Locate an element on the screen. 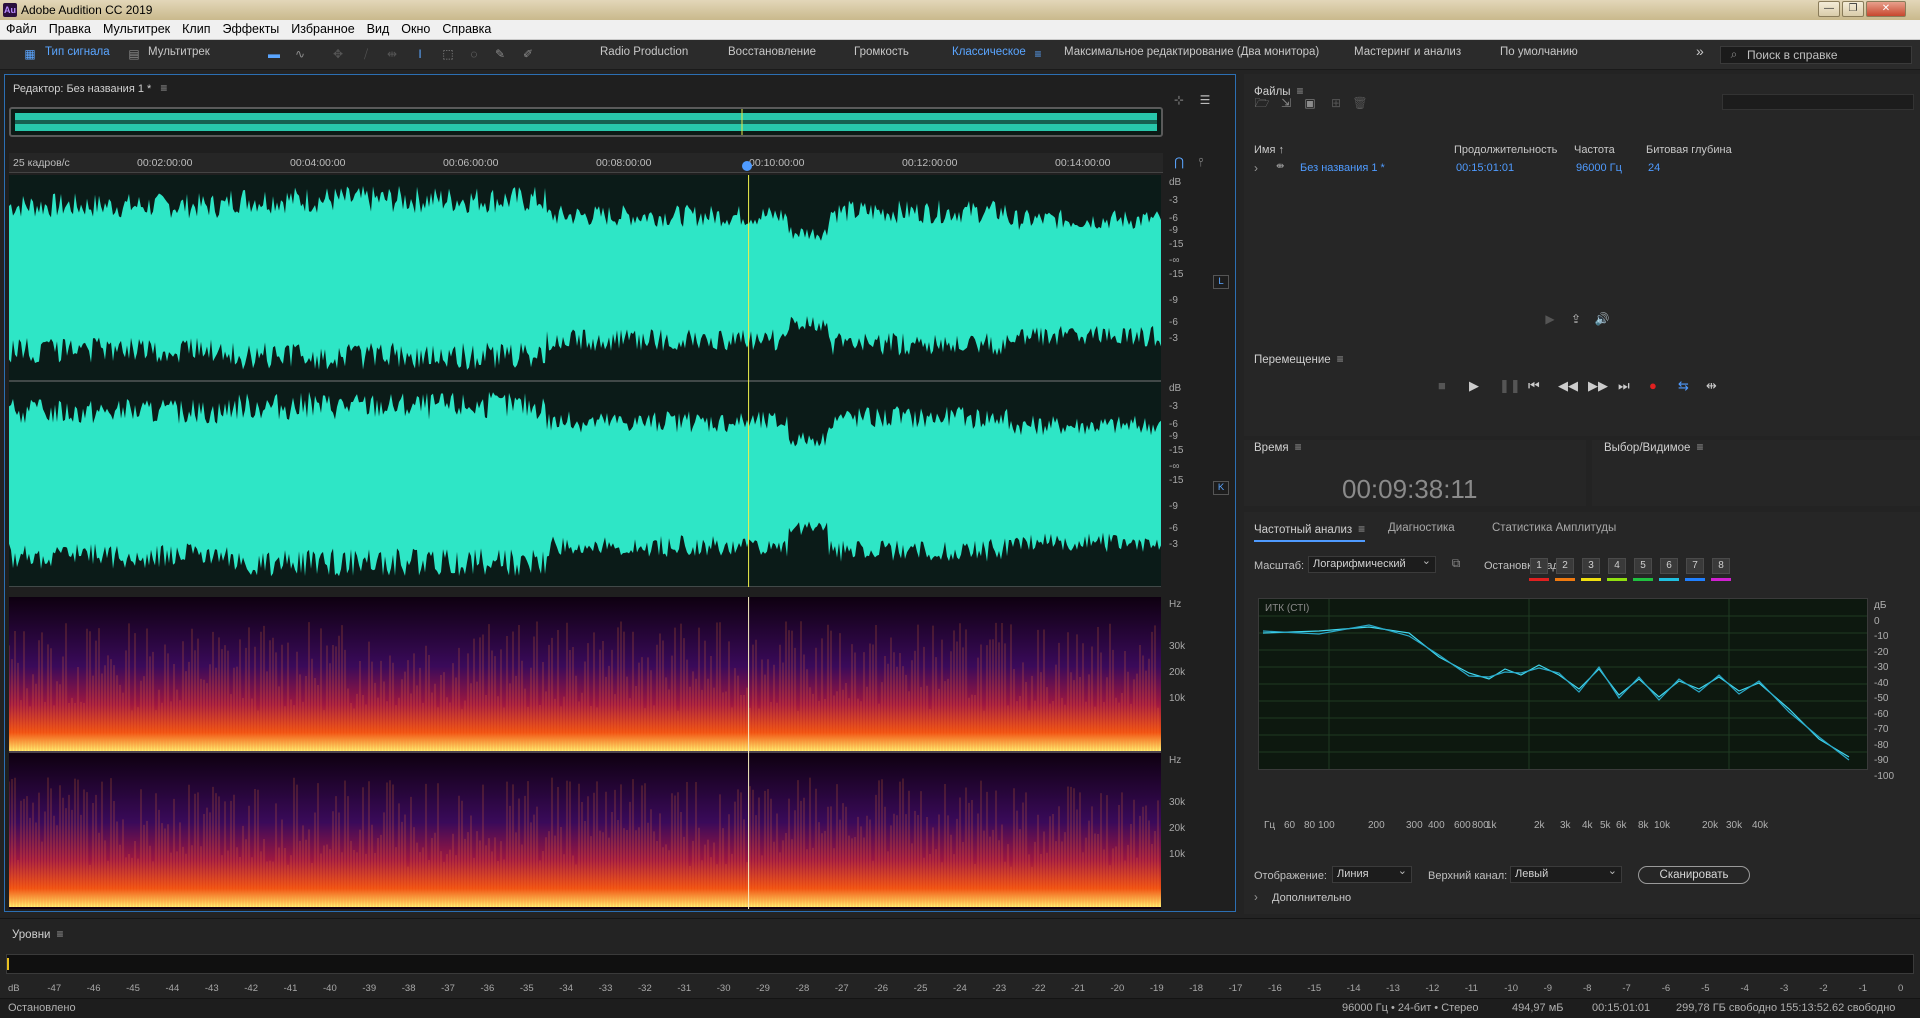 The width and height of the screenshot is (1920, 1018). time-menu-icon: ≡ is located at coordinates (1298, 447).